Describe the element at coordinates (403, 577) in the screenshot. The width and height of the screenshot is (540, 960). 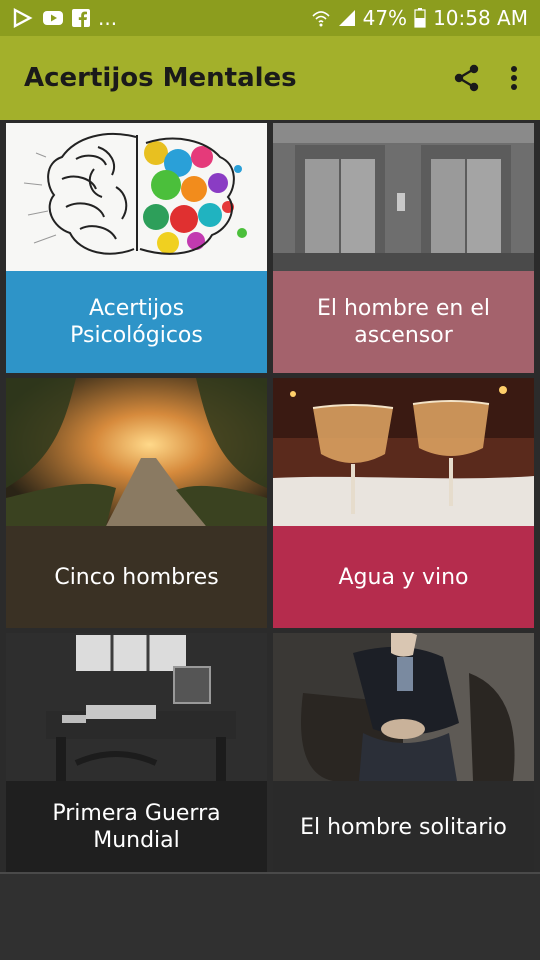
I see `card-title: Agua y vino` at that location.